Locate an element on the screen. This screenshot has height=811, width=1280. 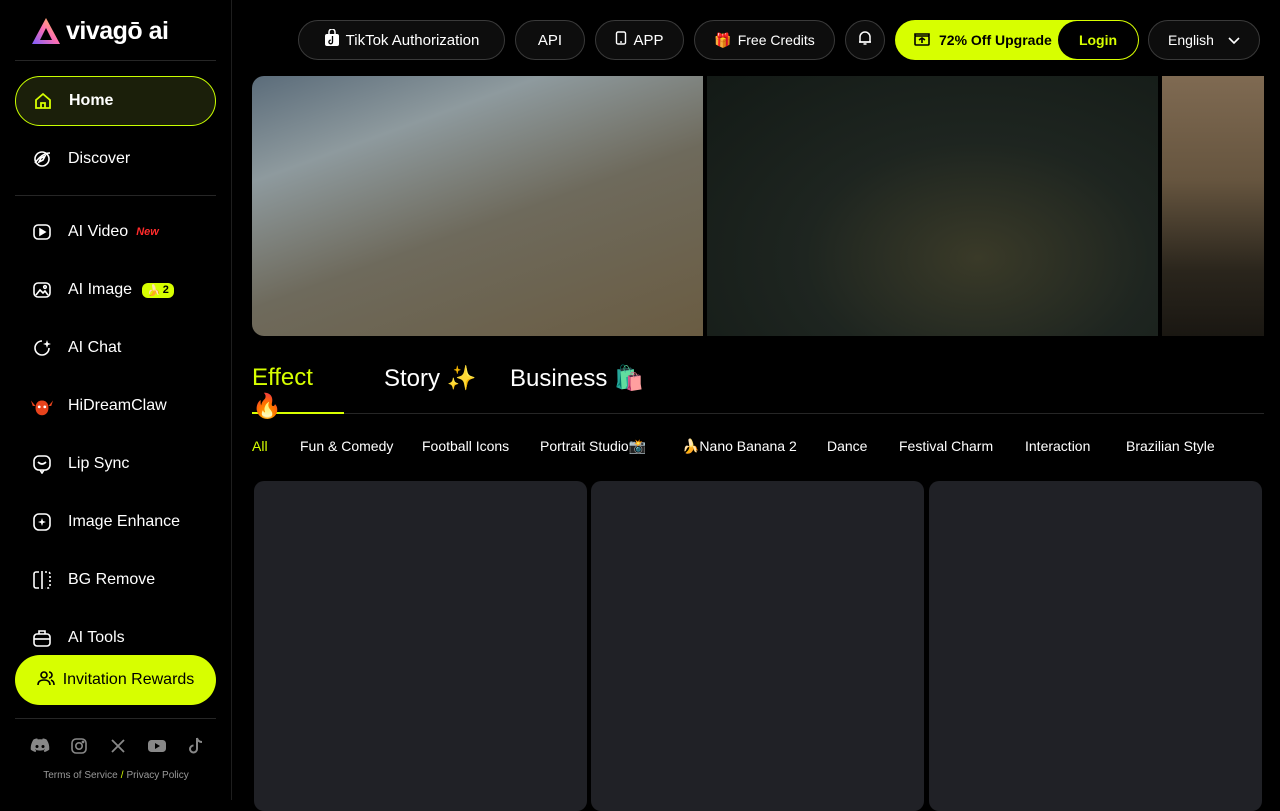
filter-chip: Festival Charm is located at coordinates (946, 446).